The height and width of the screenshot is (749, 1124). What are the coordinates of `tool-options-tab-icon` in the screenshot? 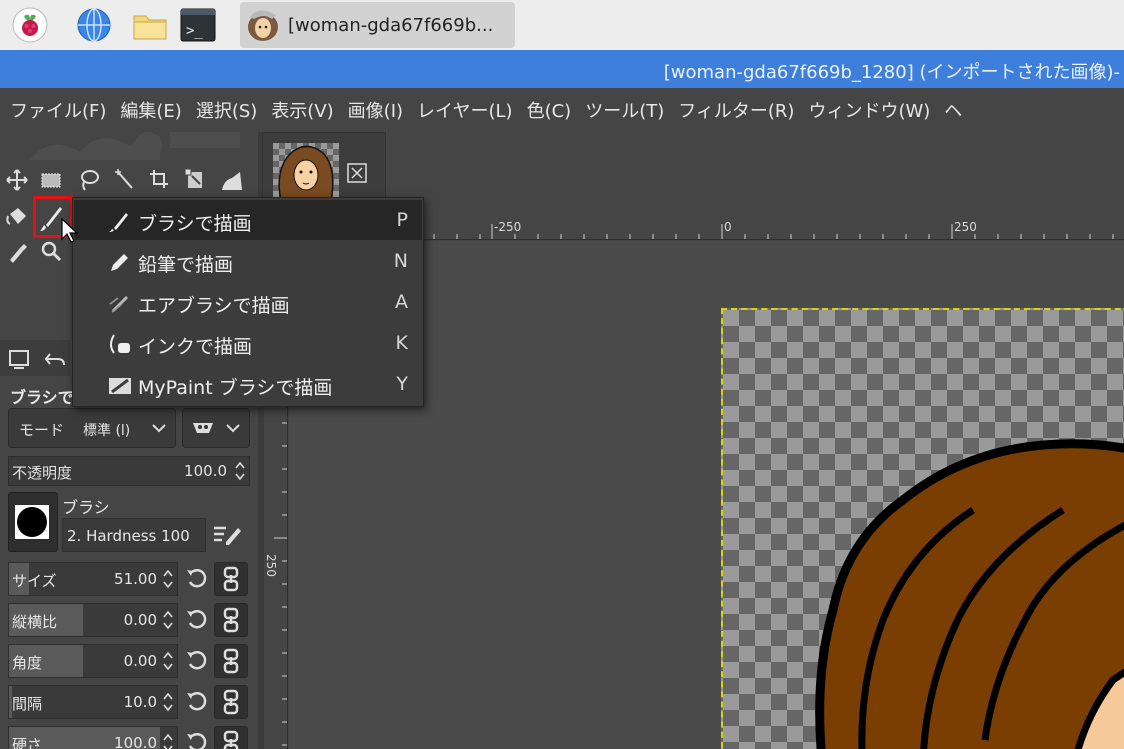 It's located at (19, 359).